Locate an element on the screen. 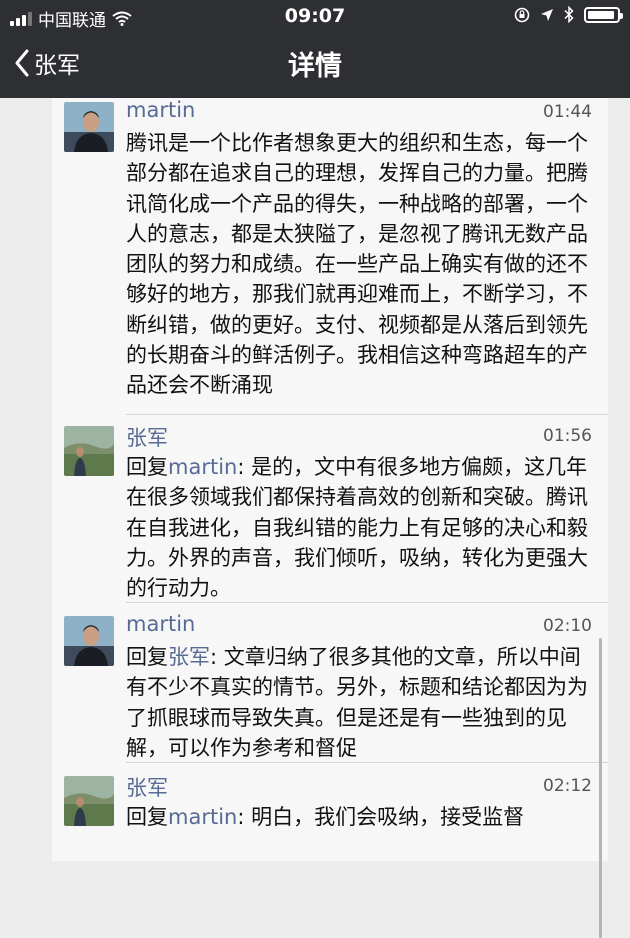 The height and width of the screenshot is (938, 630). nav-bar: 张军 详情 is located at coordinates (315, 66).